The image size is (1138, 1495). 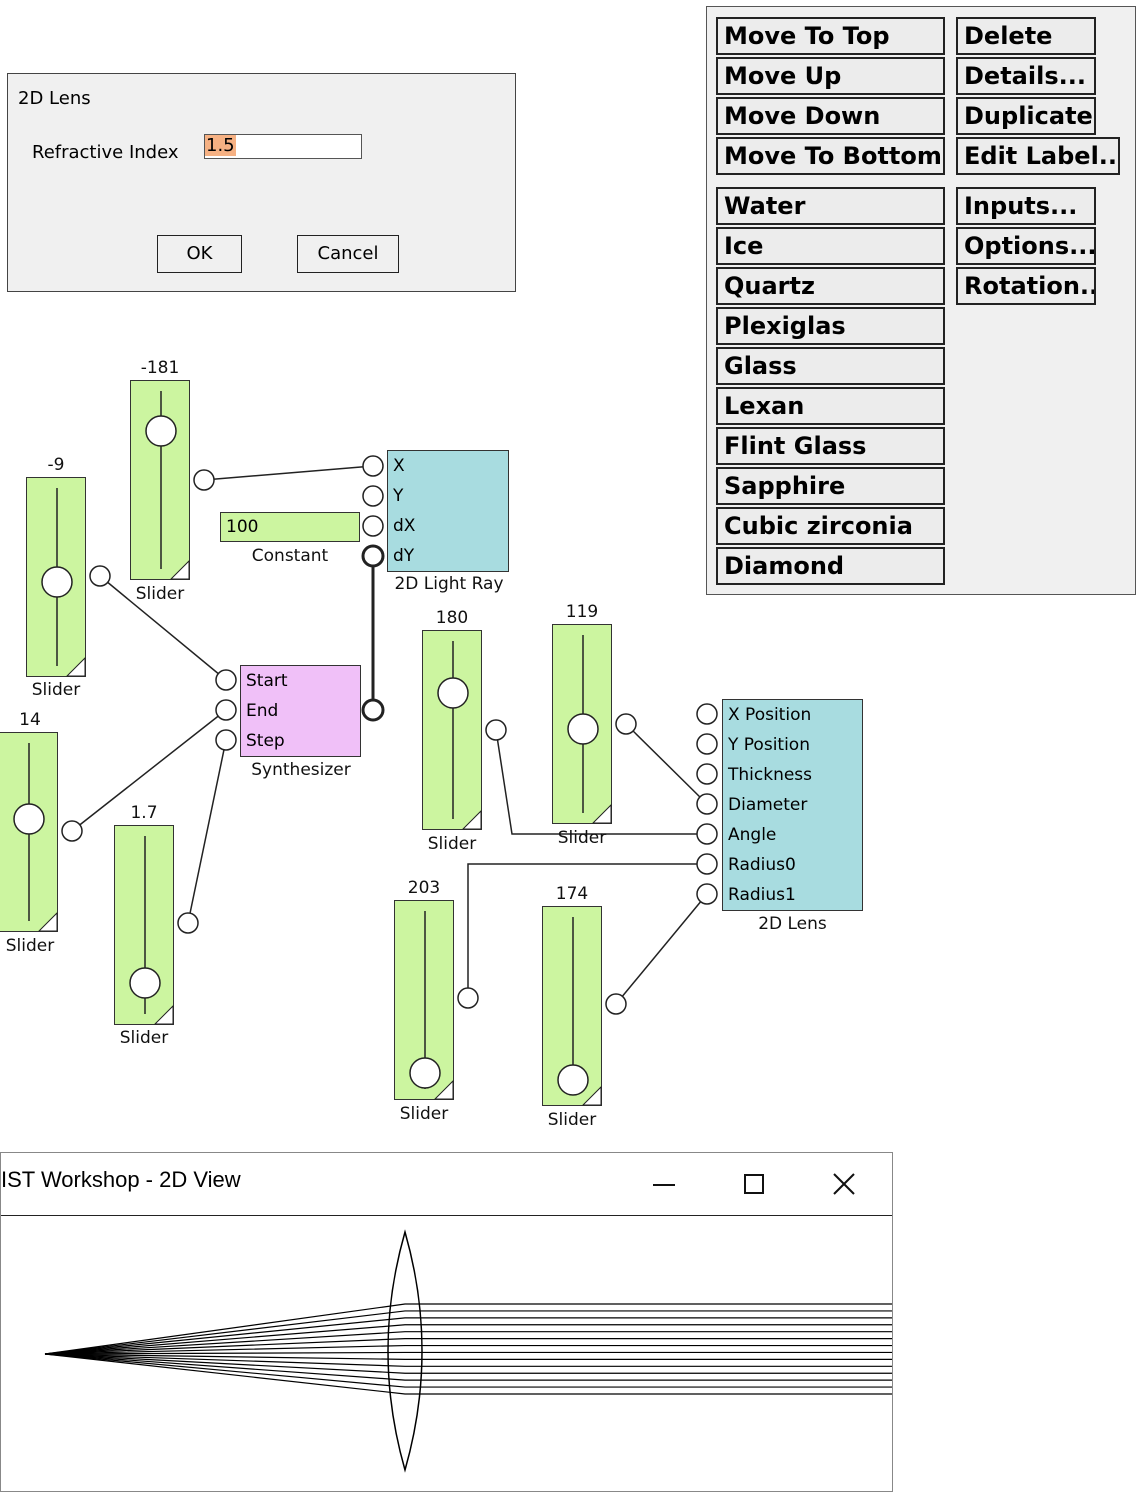 What do you see at coordinates (468, 1349) in the screenshot?
I see `light-rays` at bounding box center [468, 1349].